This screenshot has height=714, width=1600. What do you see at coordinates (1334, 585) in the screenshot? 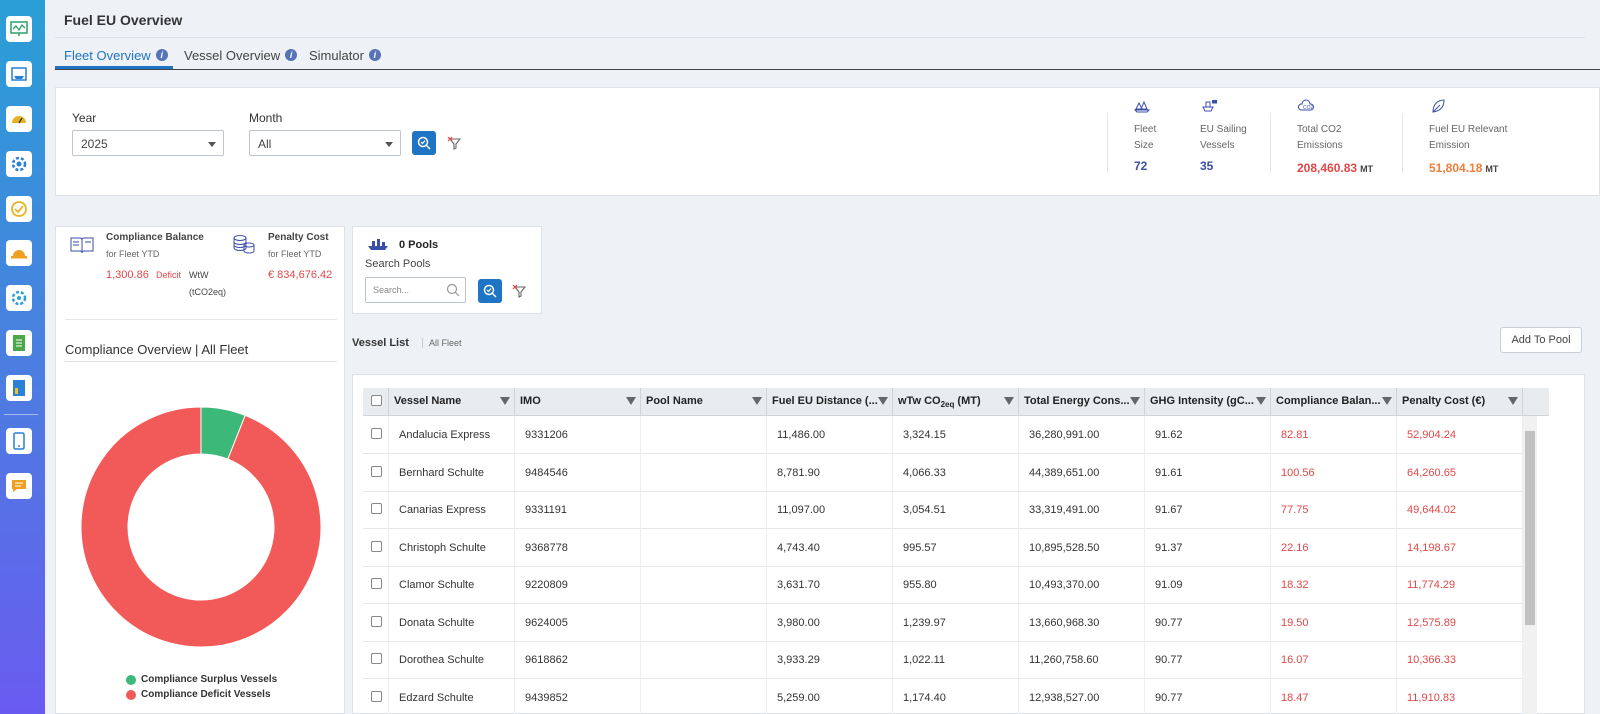
I see `compliance-balance-cell: 18.32` at bounding box center [1334, 585].